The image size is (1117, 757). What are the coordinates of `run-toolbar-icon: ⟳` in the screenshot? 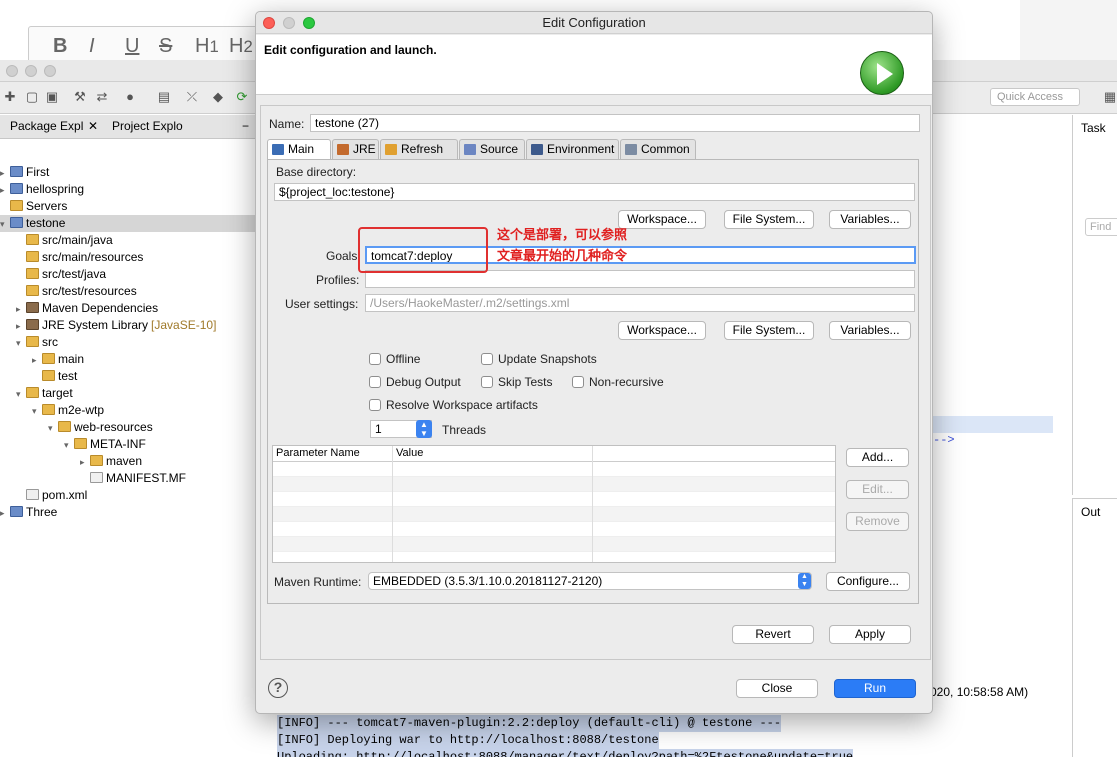 It's located at (242, 97).